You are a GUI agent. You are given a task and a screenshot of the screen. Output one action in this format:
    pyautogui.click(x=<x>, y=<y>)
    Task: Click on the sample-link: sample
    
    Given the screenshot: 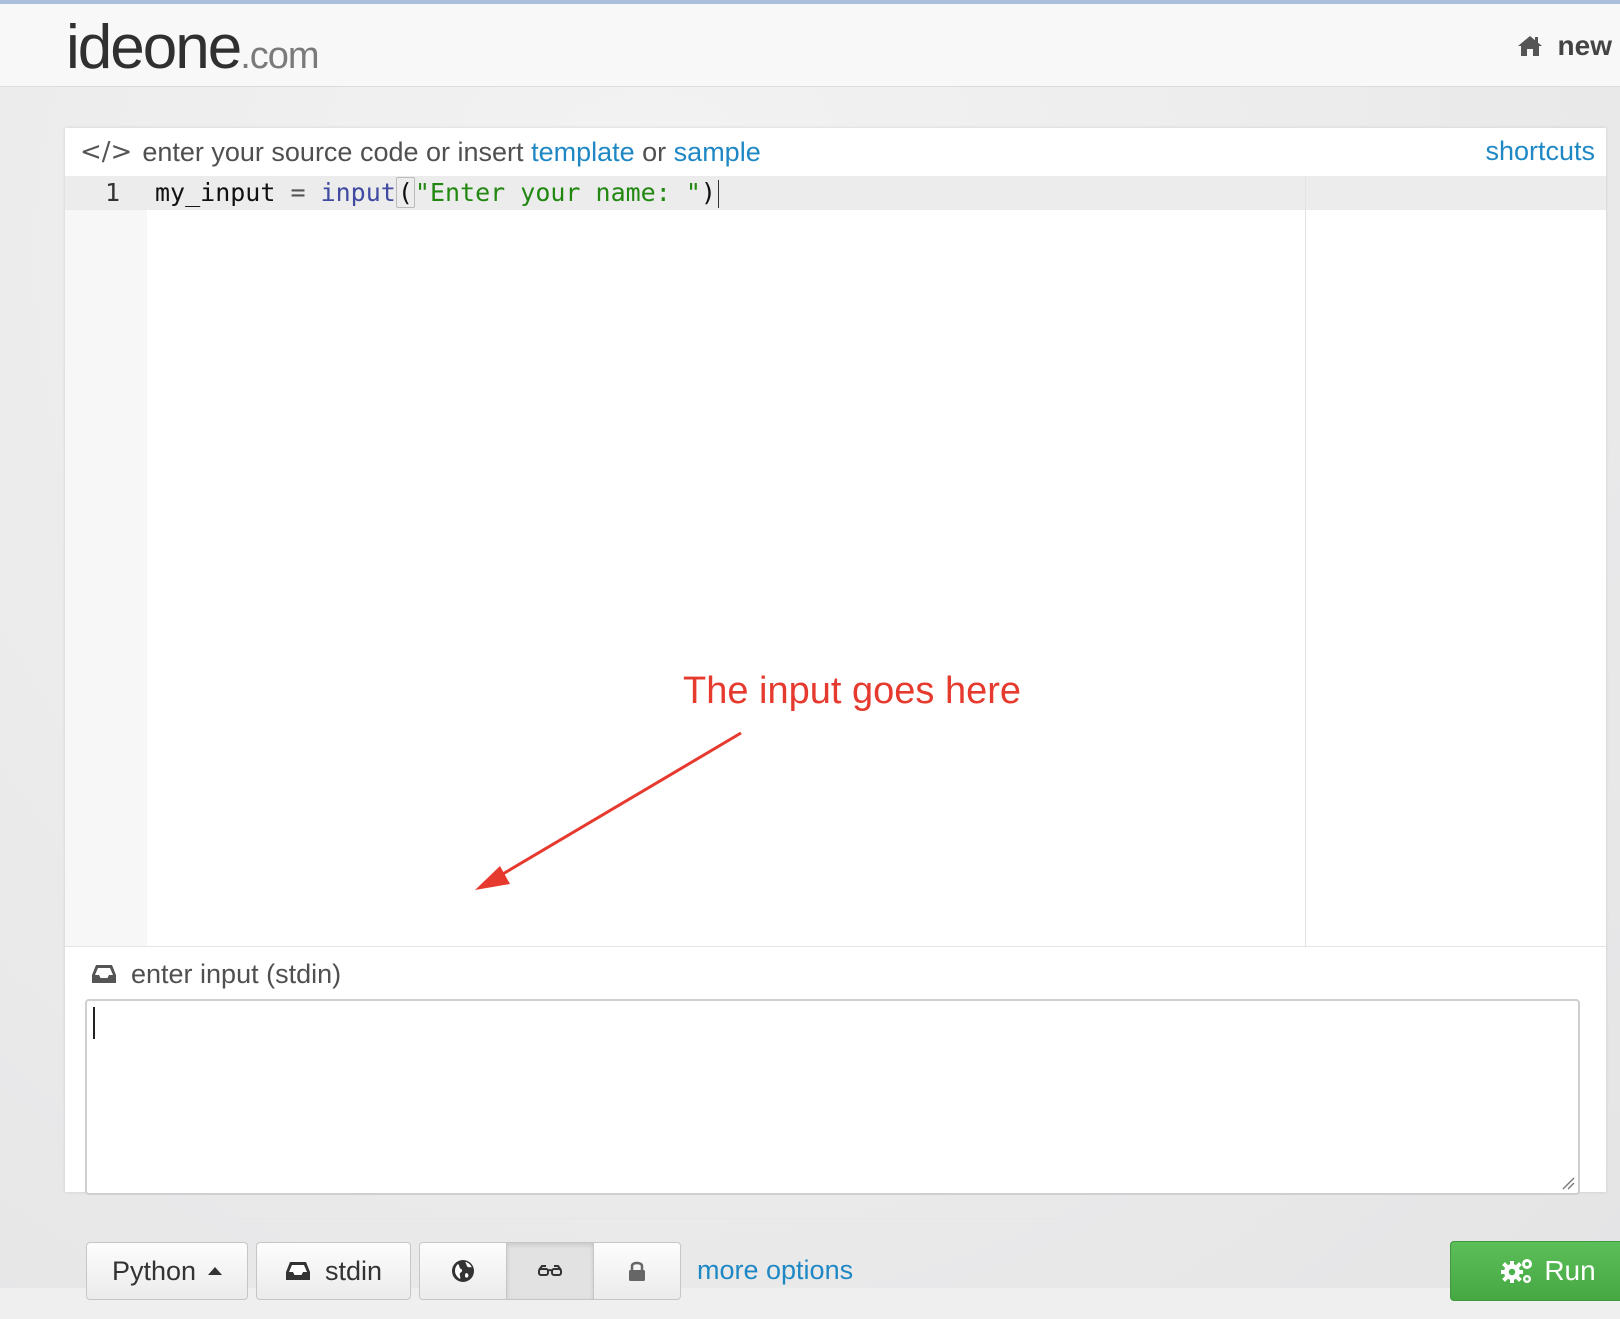 What is the action you would take?
    pyautogui.click(x=717, y=152)
    